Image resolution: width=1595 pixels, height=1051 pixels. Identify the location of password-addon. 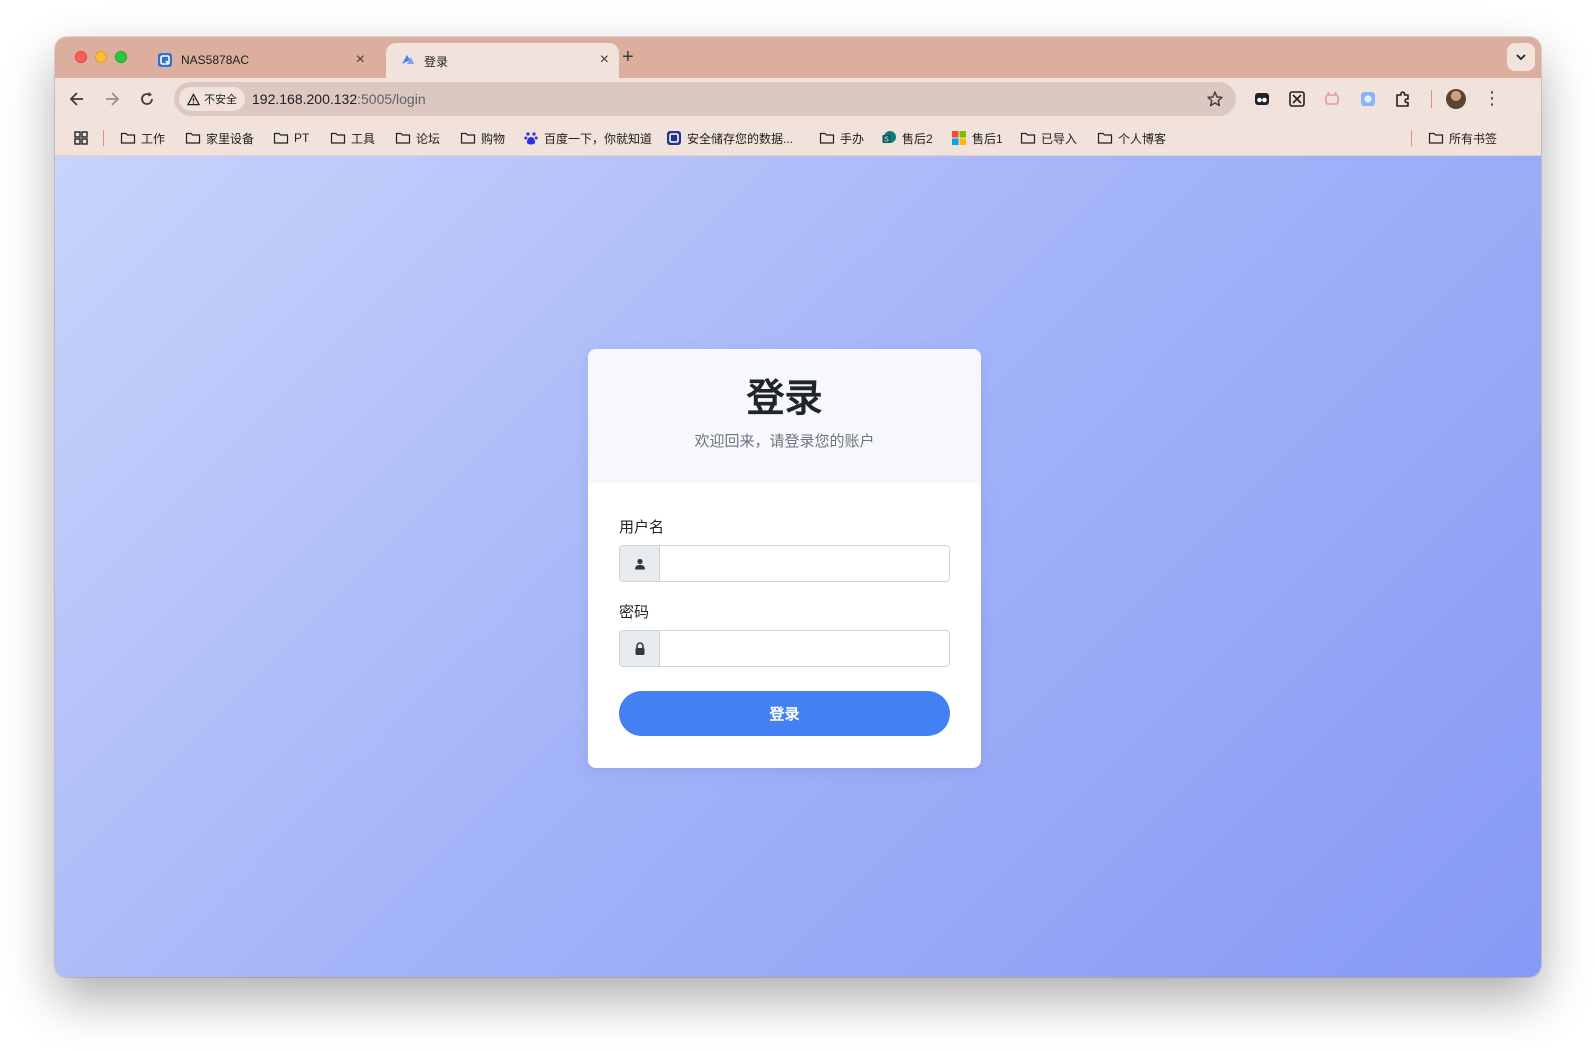
(640, 648).